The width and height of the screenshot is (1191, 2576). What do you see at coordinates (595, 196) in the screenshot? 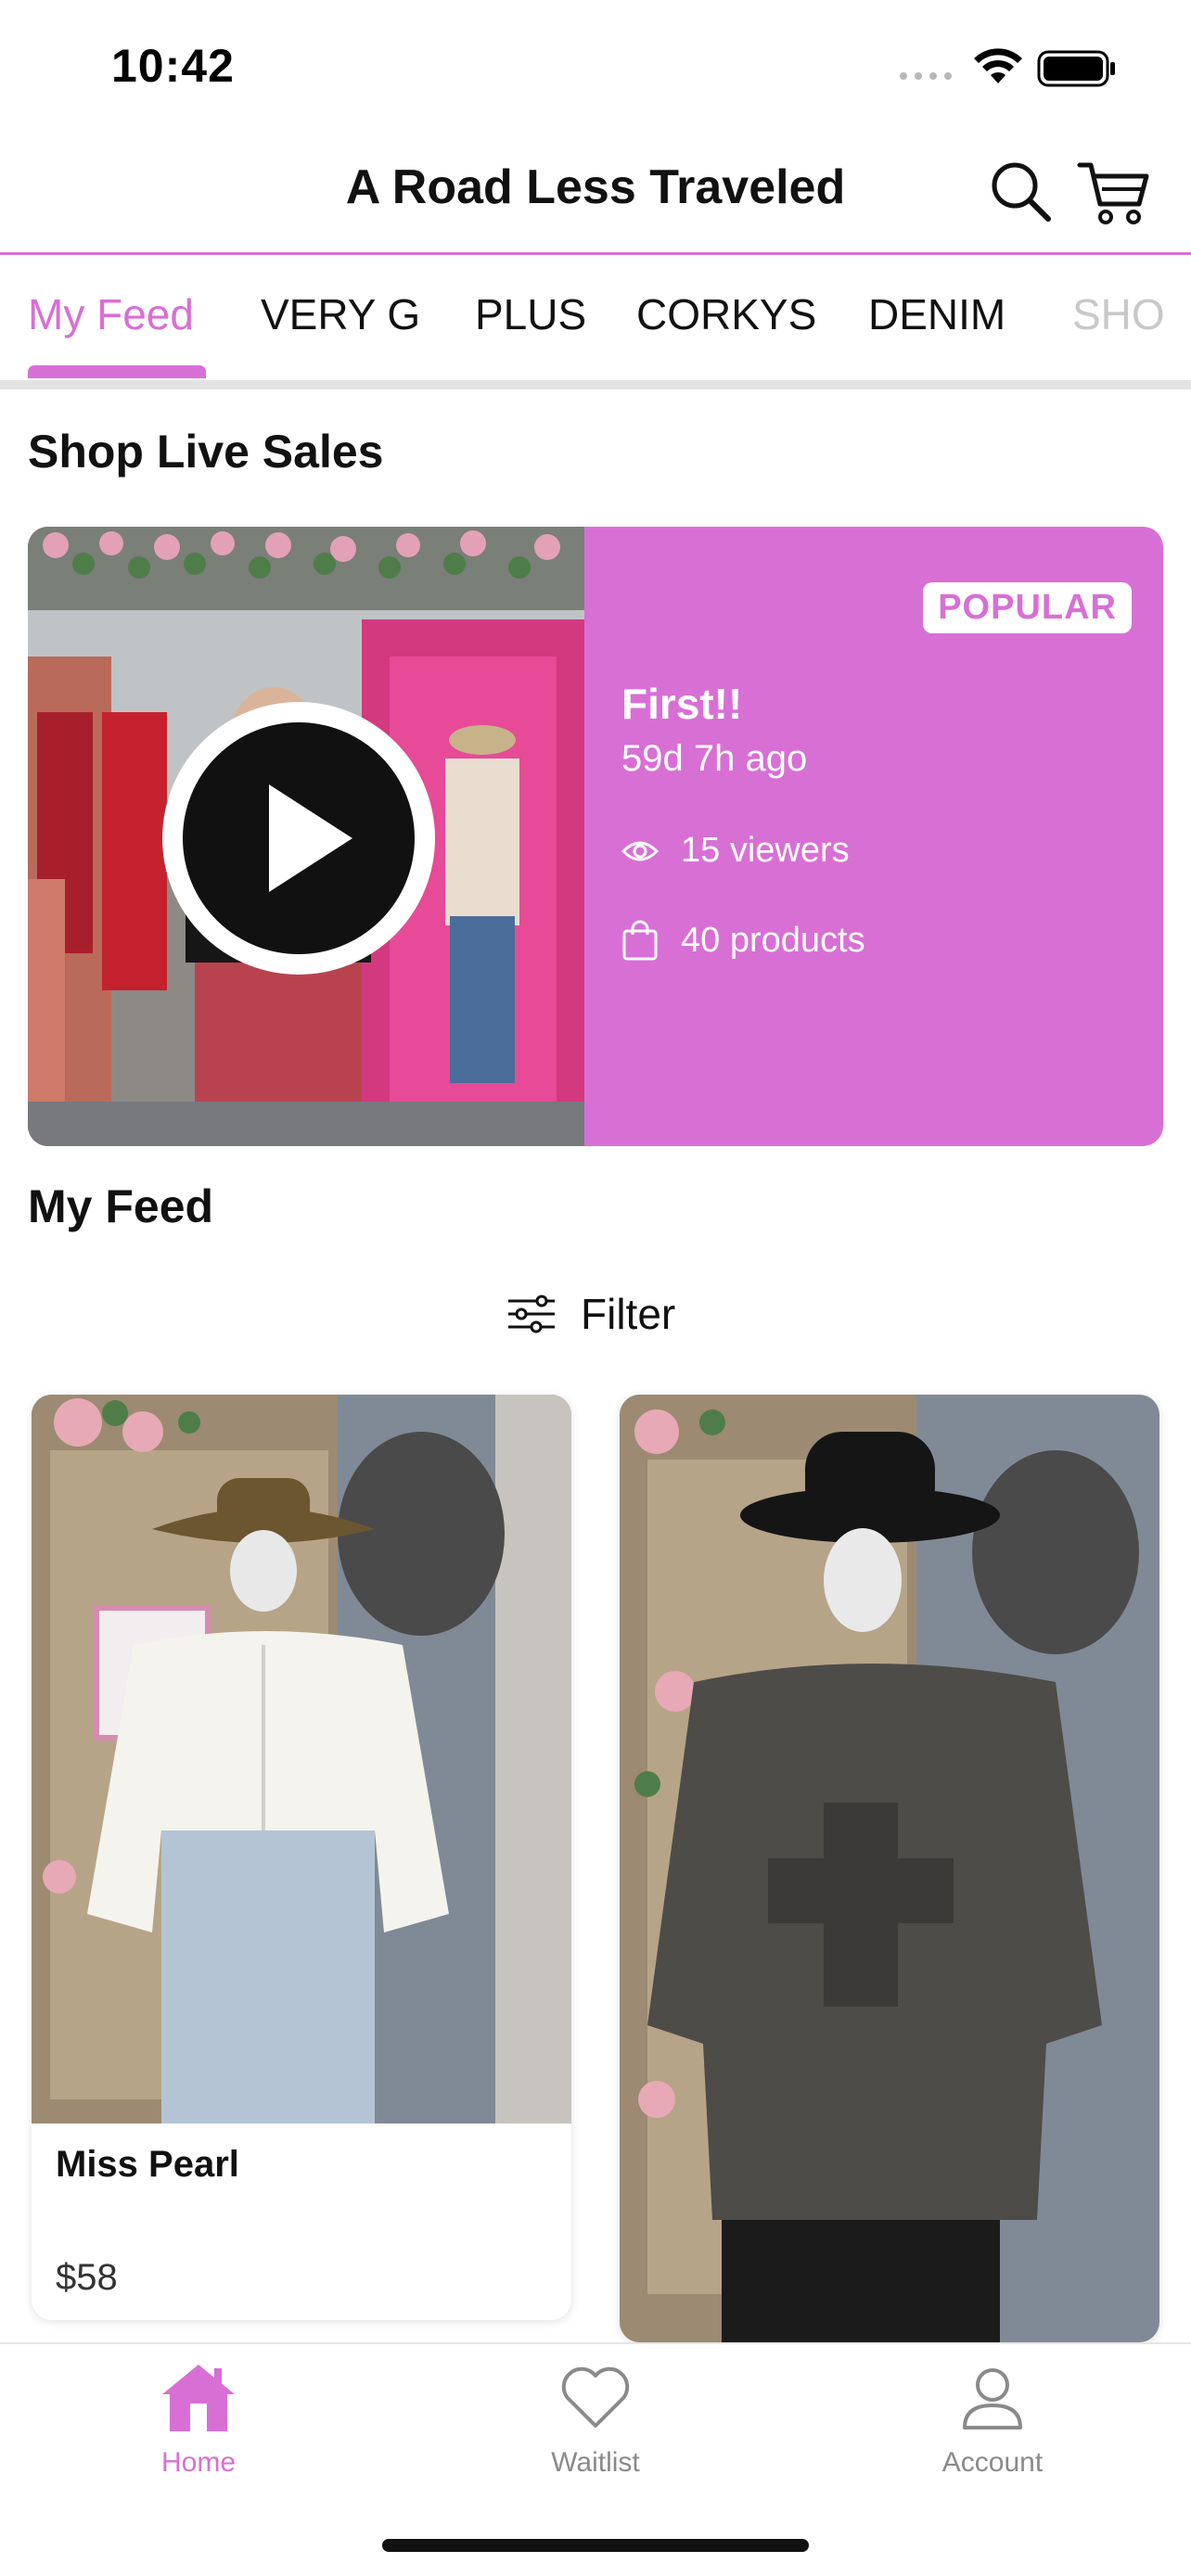
I see `app-header: A Road Less Traveled` at bounding box center [595, 196].